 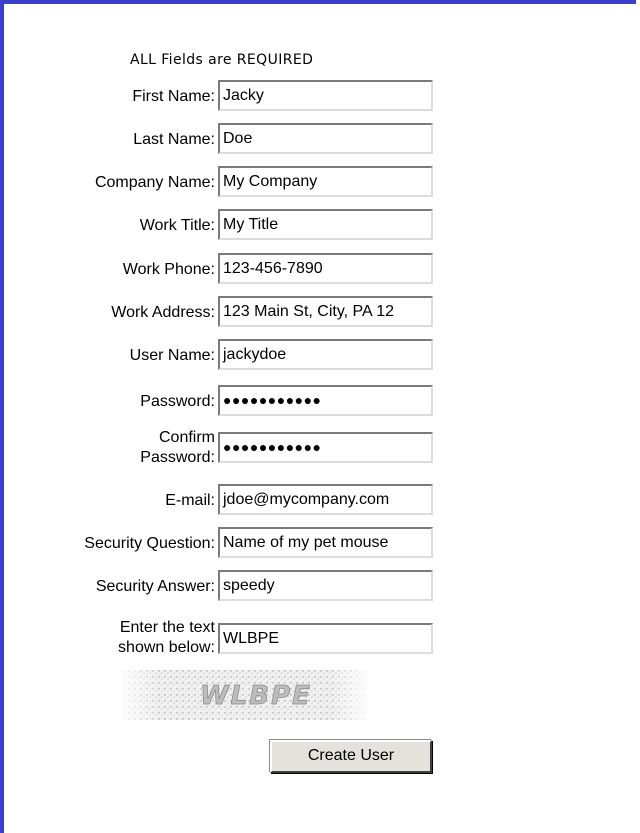 What do you see at coordinates (177, 457) in the screenshot?
I see `confirm-password-label-line2: Password:` at bounding box center [177, 457].